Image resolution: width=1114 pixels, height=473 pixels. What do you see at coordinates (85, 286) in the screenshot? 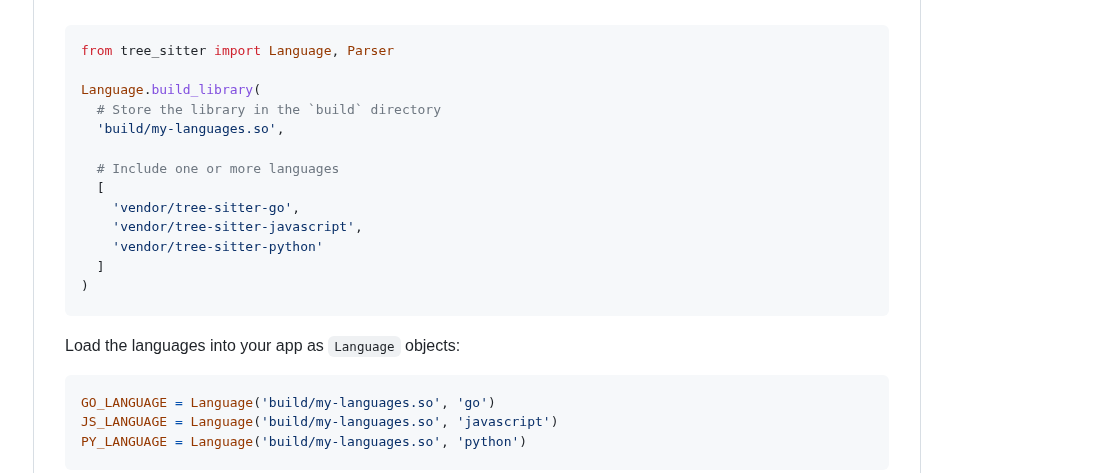
I see `code-line: )` at bounding box center [85, 286].